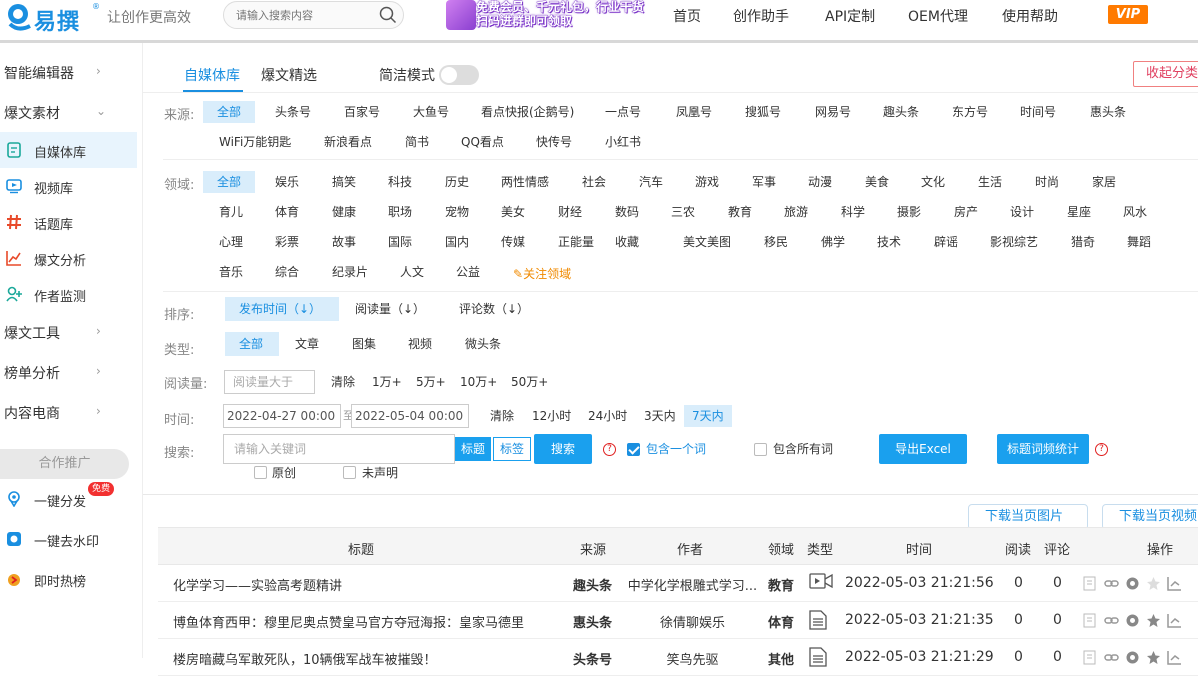  Describe the element at coordinates (760, 449) in the screenshot. I see `contains-all-checkbox` at that location.